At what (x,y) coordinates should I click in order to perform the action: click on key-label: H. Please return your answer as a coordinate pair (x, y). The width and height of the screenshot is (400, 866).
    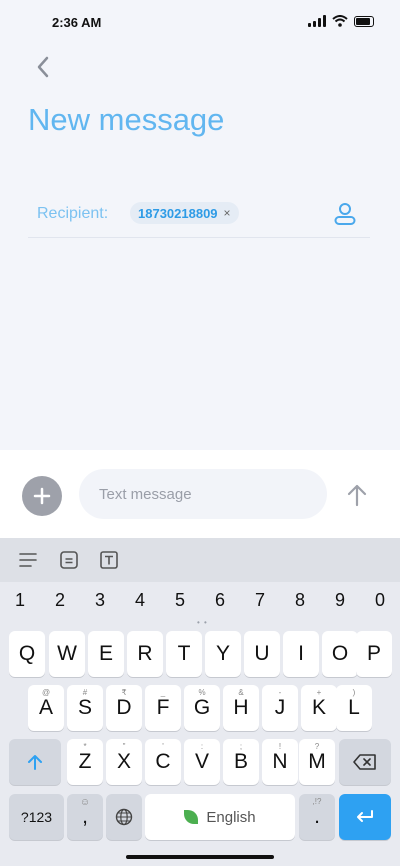
    Looking at the image, I should click on (241, 707).